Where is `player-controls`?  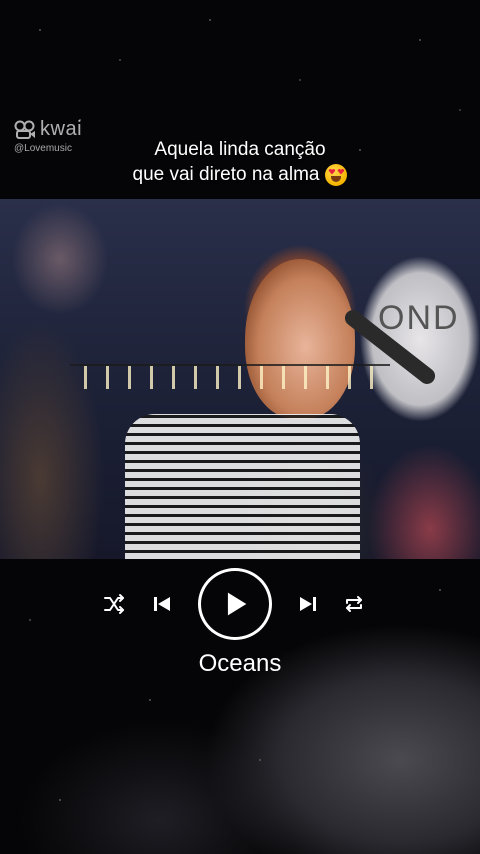 player-controls is located at coordinates (240, 604).